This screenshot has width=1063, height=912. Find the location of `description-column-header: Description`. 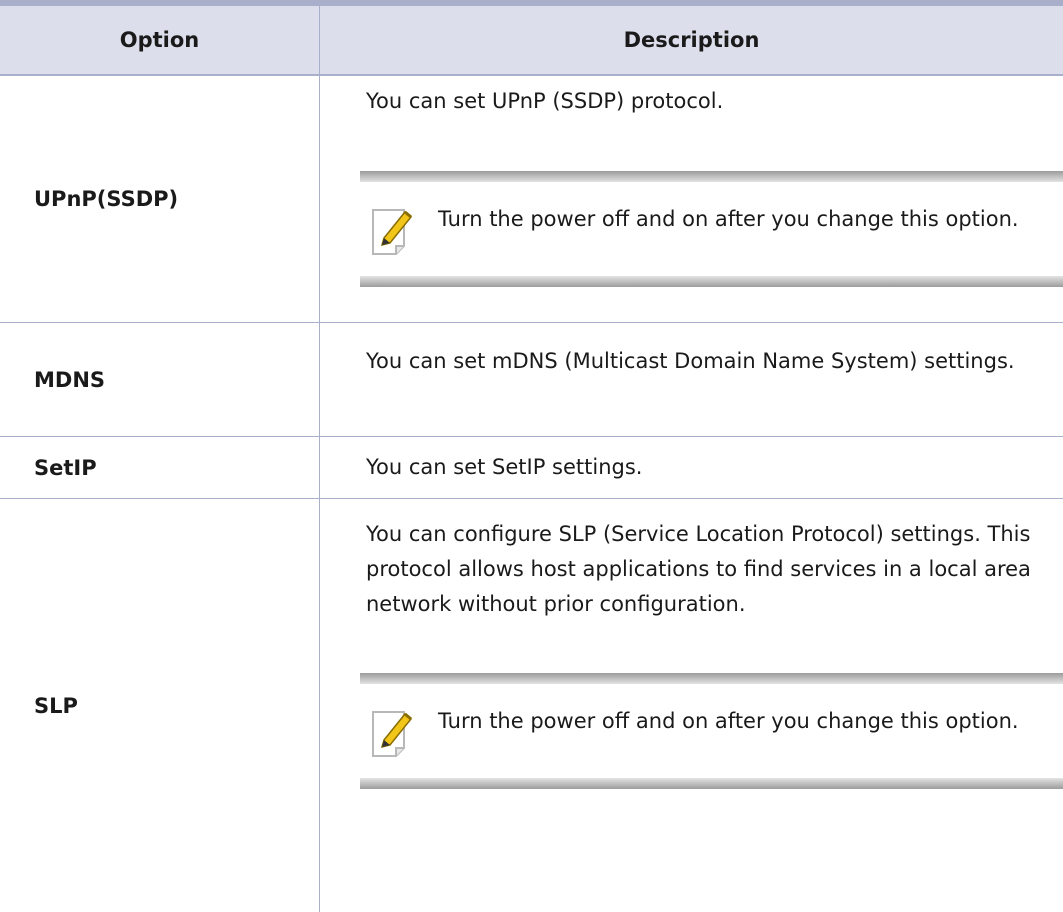

description-column-header: Description is located at coordinates (691, 40).